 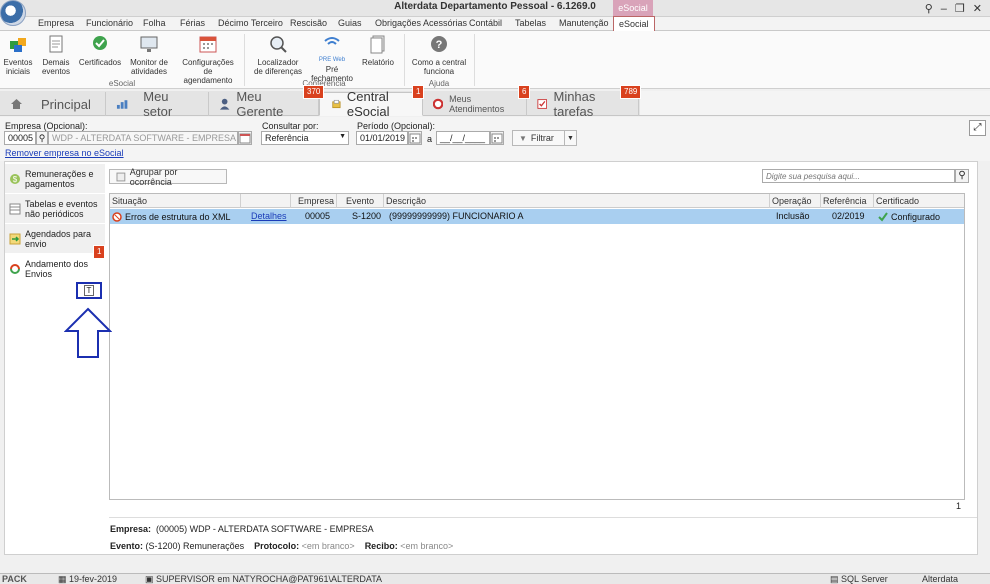 What do you see at coordinates (55, 269) in the screenshot?
I see `sidebar-item-andamento: Andamento dos Envios` at bounding box center [55, 269].